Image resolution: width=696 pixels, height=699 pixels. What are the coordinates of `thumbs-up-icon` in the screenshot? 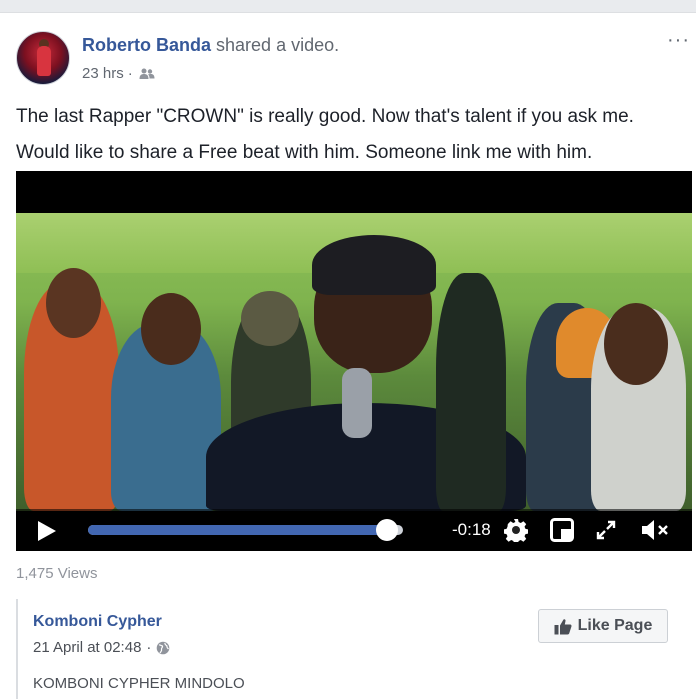 It's located at (563, 626).